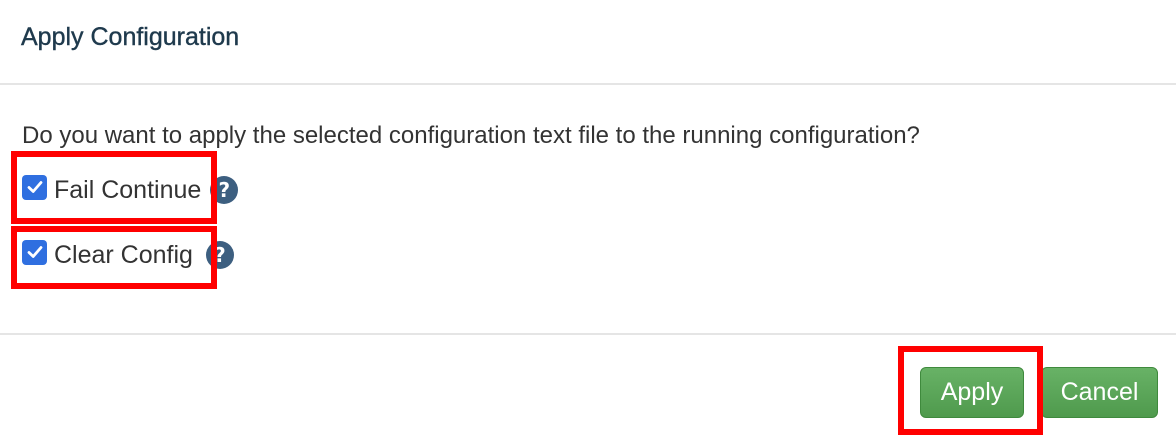  I want to click on fail-continue-option: Fail Continue ?, so click(130, 190).